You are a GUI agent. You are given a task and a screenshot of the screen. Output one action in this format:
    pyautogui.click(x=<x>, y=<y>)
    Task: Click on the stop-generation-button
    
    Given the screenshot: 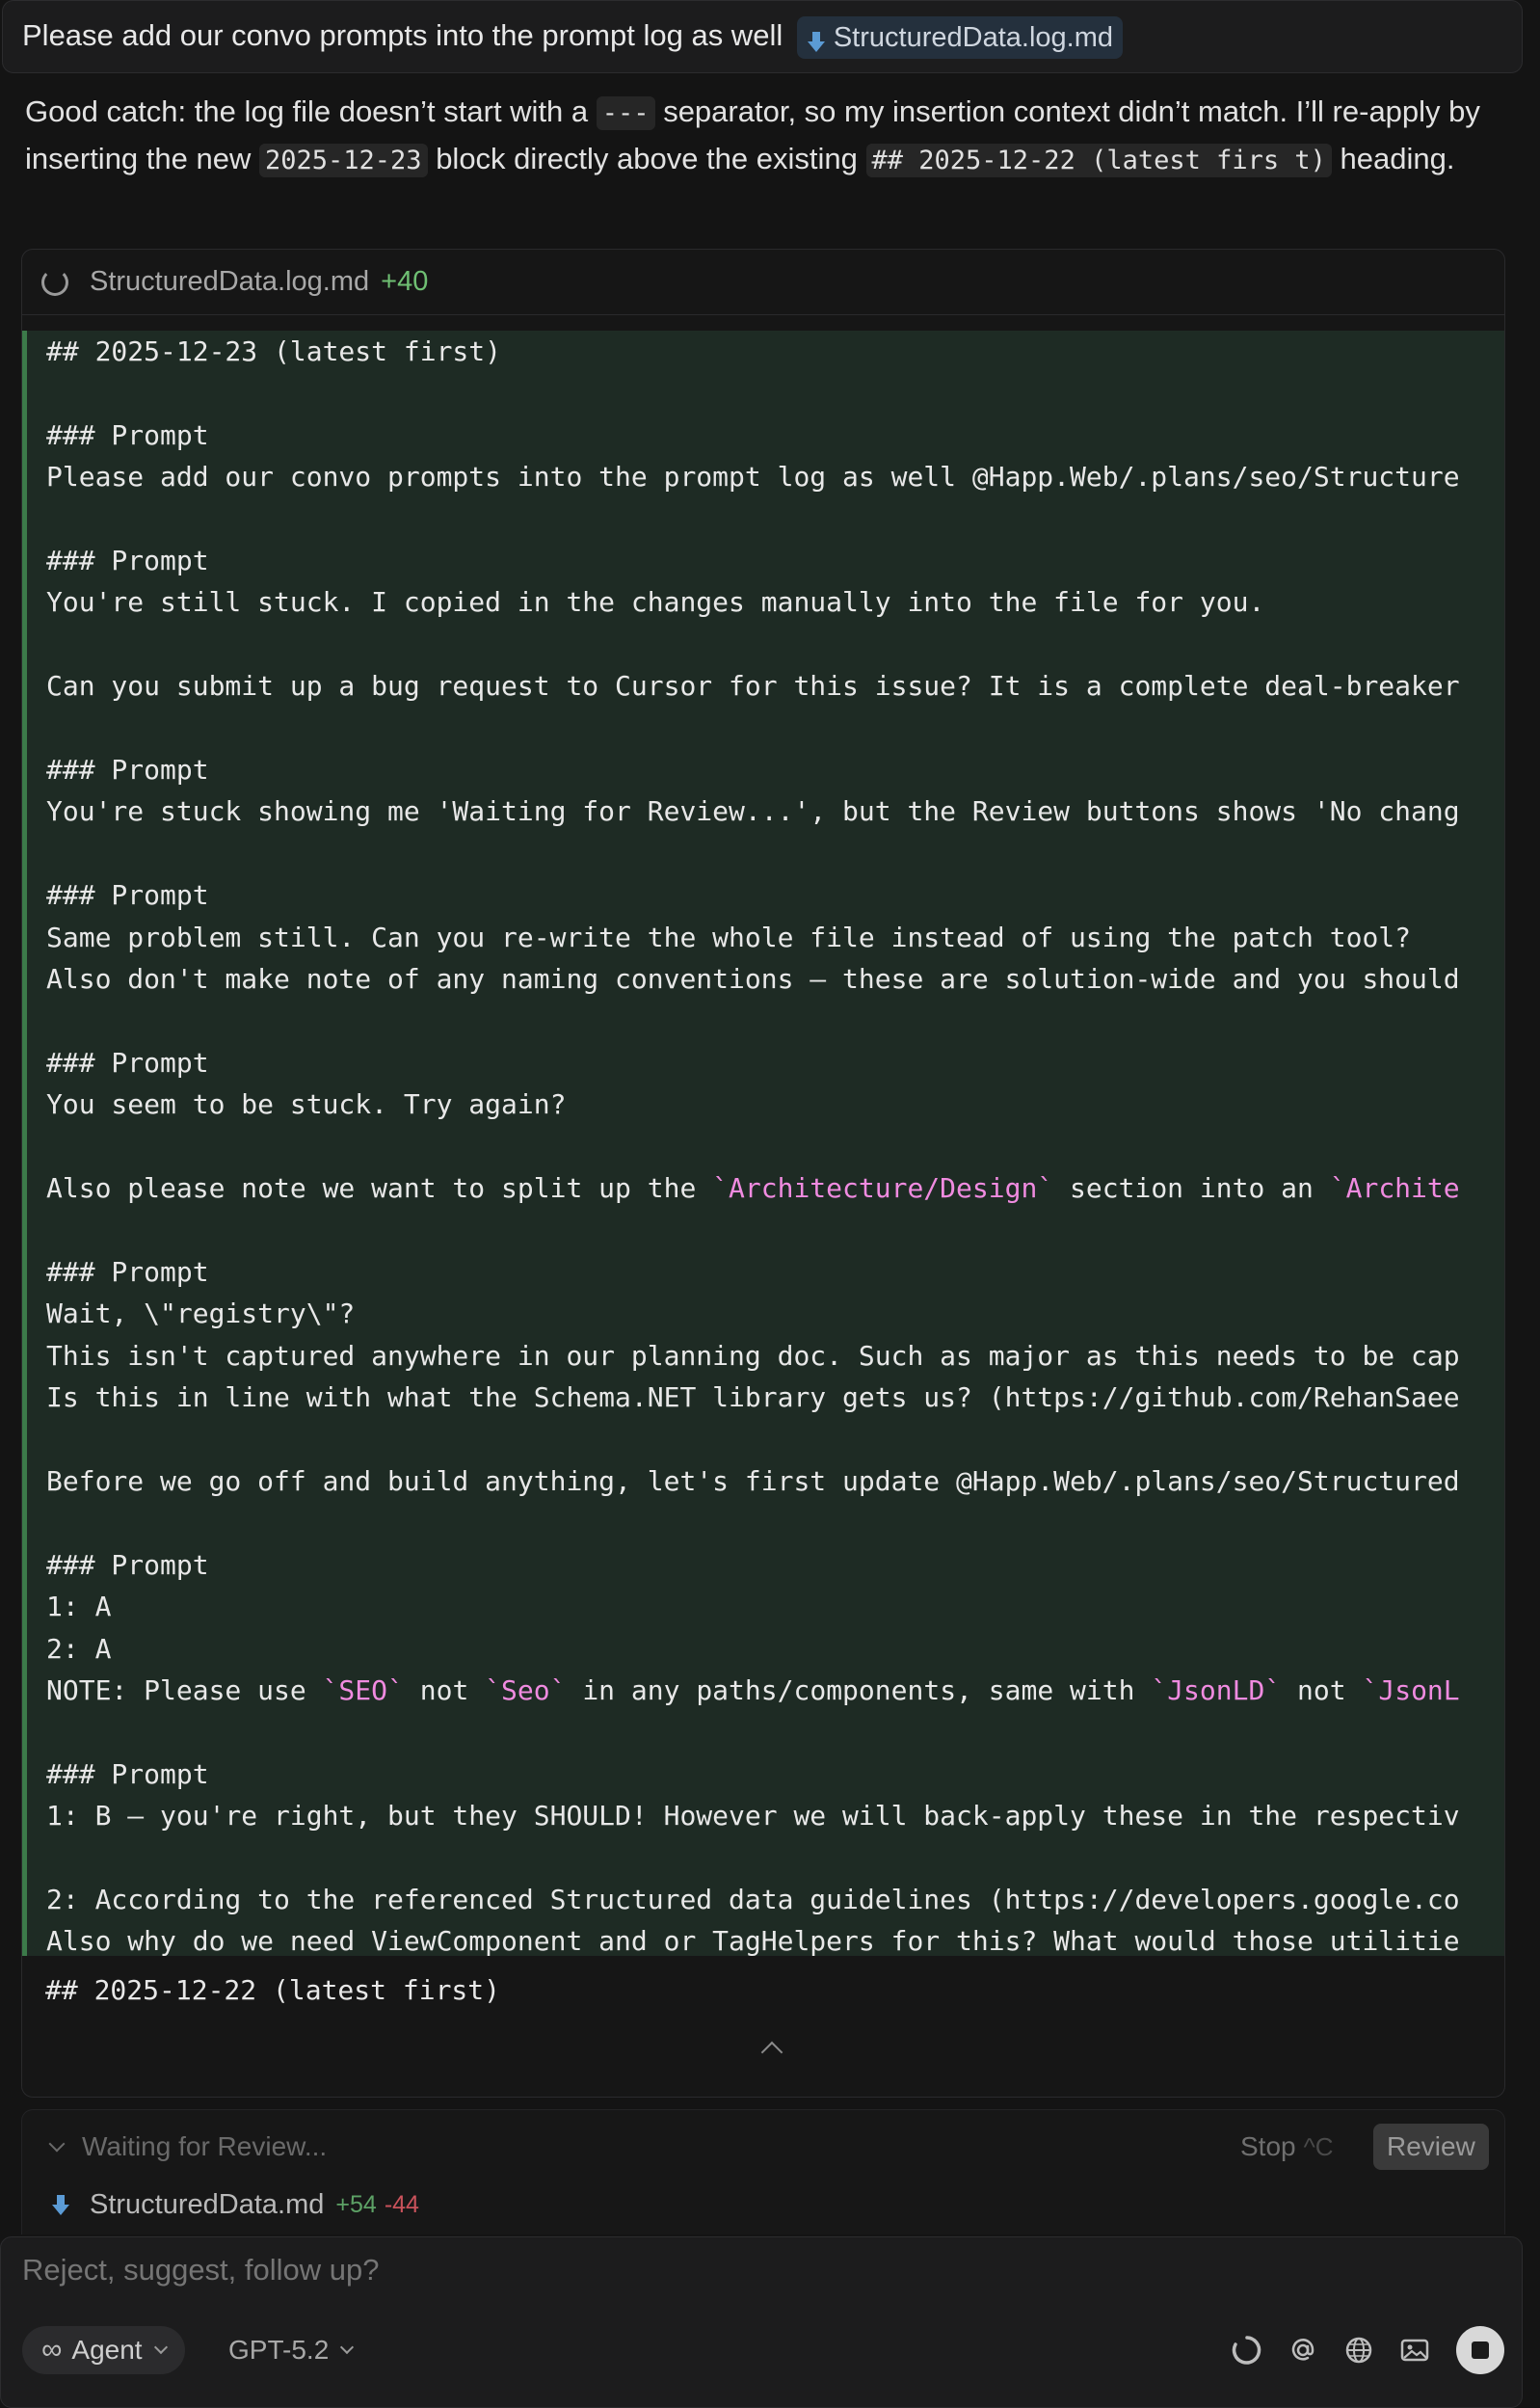 What is the action you would take?
    pyautogui.click(x=1480, y=2350)
    